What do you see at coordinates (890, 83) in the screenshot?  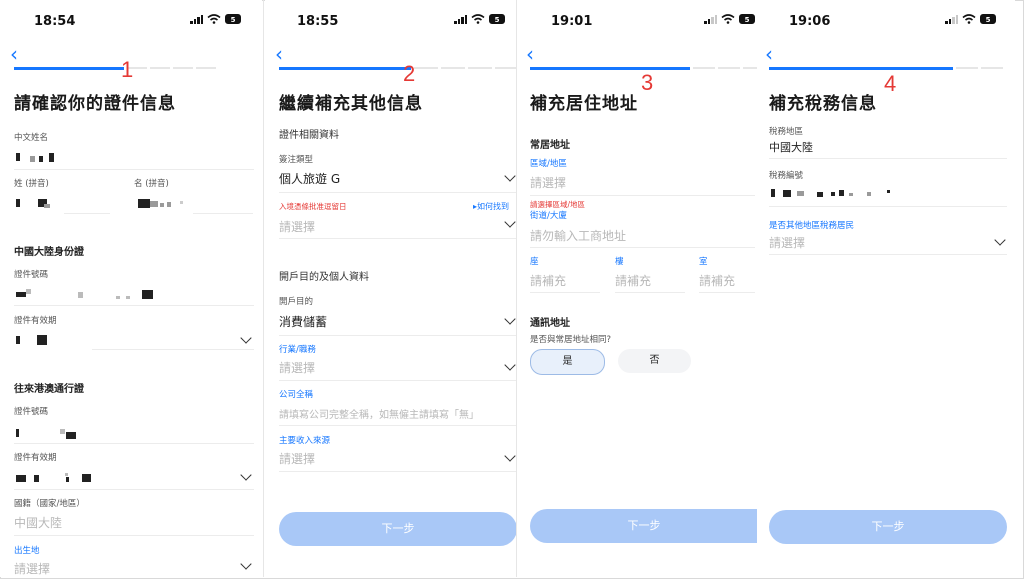 I see `step-number-annotation: 4` at bounding box center [890, 83].